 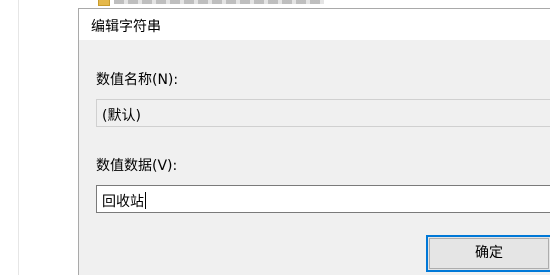 I want to click on value-name-text: (默认), so click(x=121, y=116).